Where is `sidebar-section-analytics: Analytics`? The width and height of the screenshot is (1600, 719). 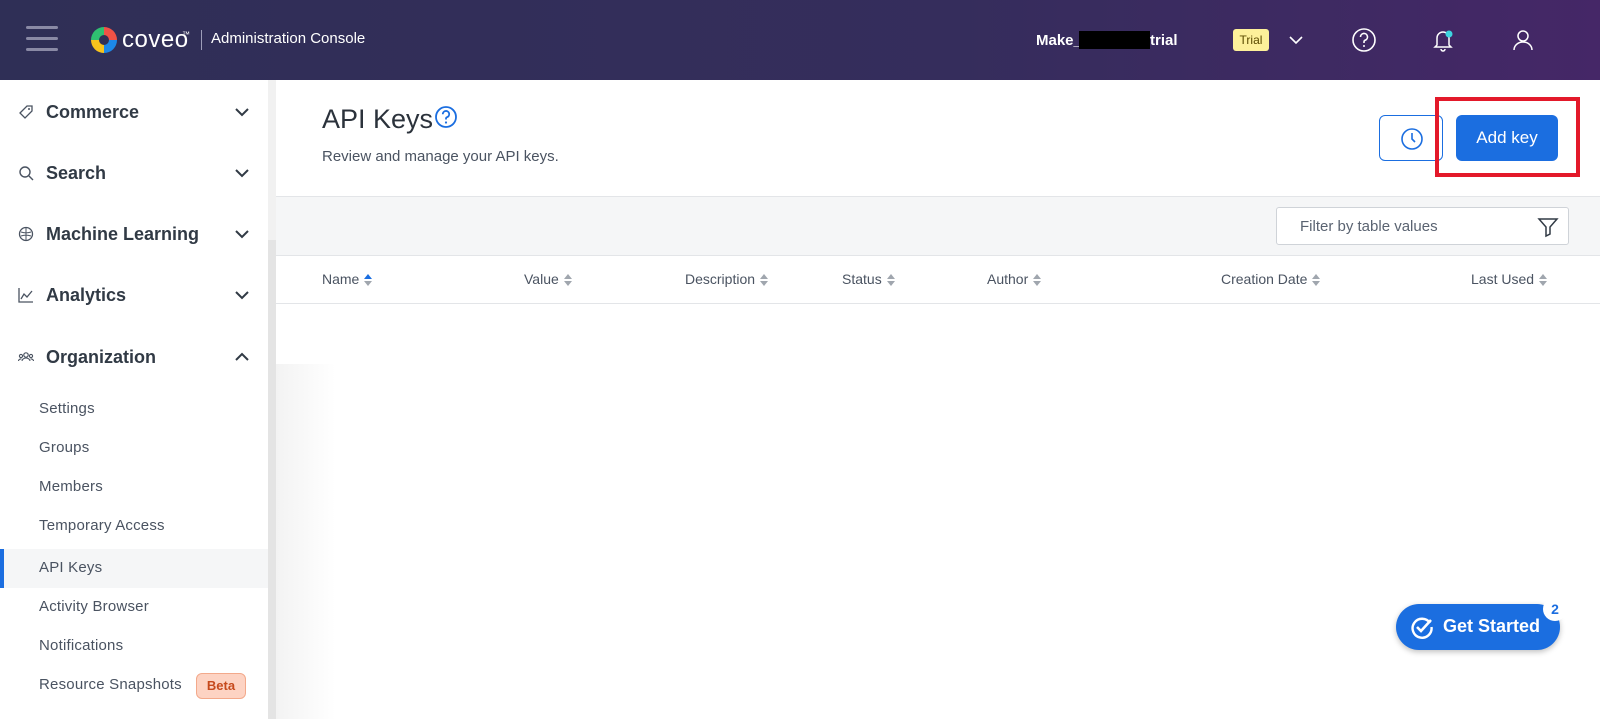
sidebar-section-analytics: Analytics is located at coordinates (134, 295).